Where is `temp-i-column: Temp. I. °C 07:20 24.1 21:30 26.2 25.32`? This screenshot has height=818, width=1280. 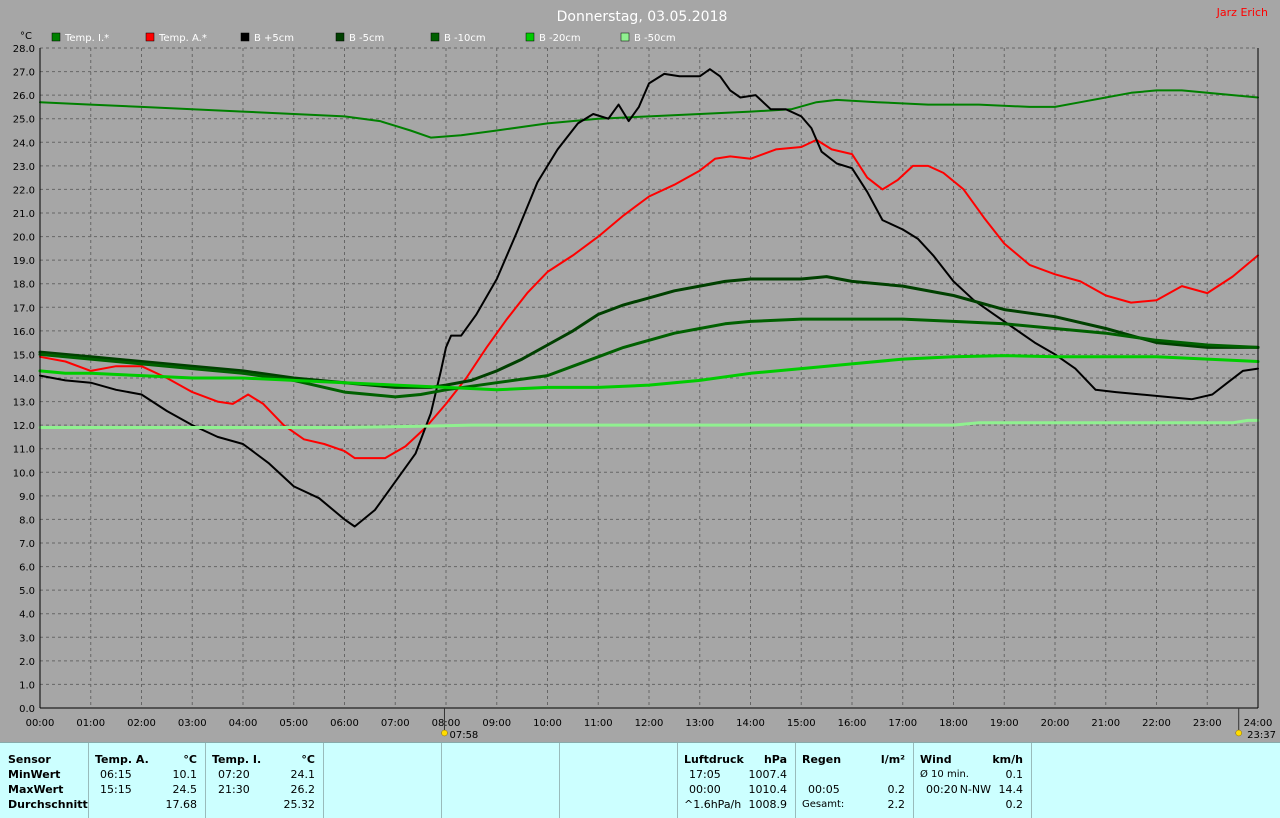
temp-i-column: Temp. I. °C 07:20 24.1 21:30 26.2 25.32 is located at coordinates (265, 780).